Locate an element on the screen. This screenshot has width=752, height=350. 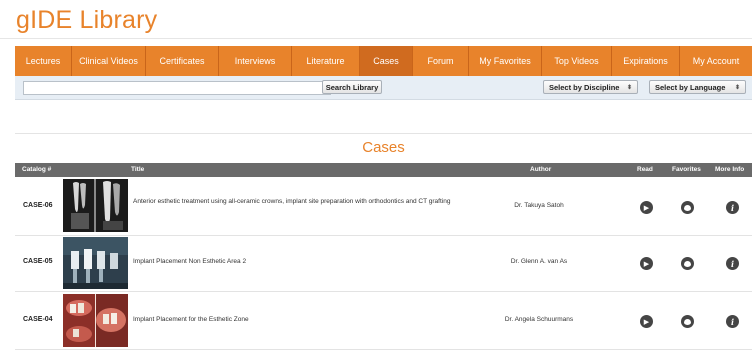
clinical-photo-thumbnail-icon is located at coordinates (95, 320).